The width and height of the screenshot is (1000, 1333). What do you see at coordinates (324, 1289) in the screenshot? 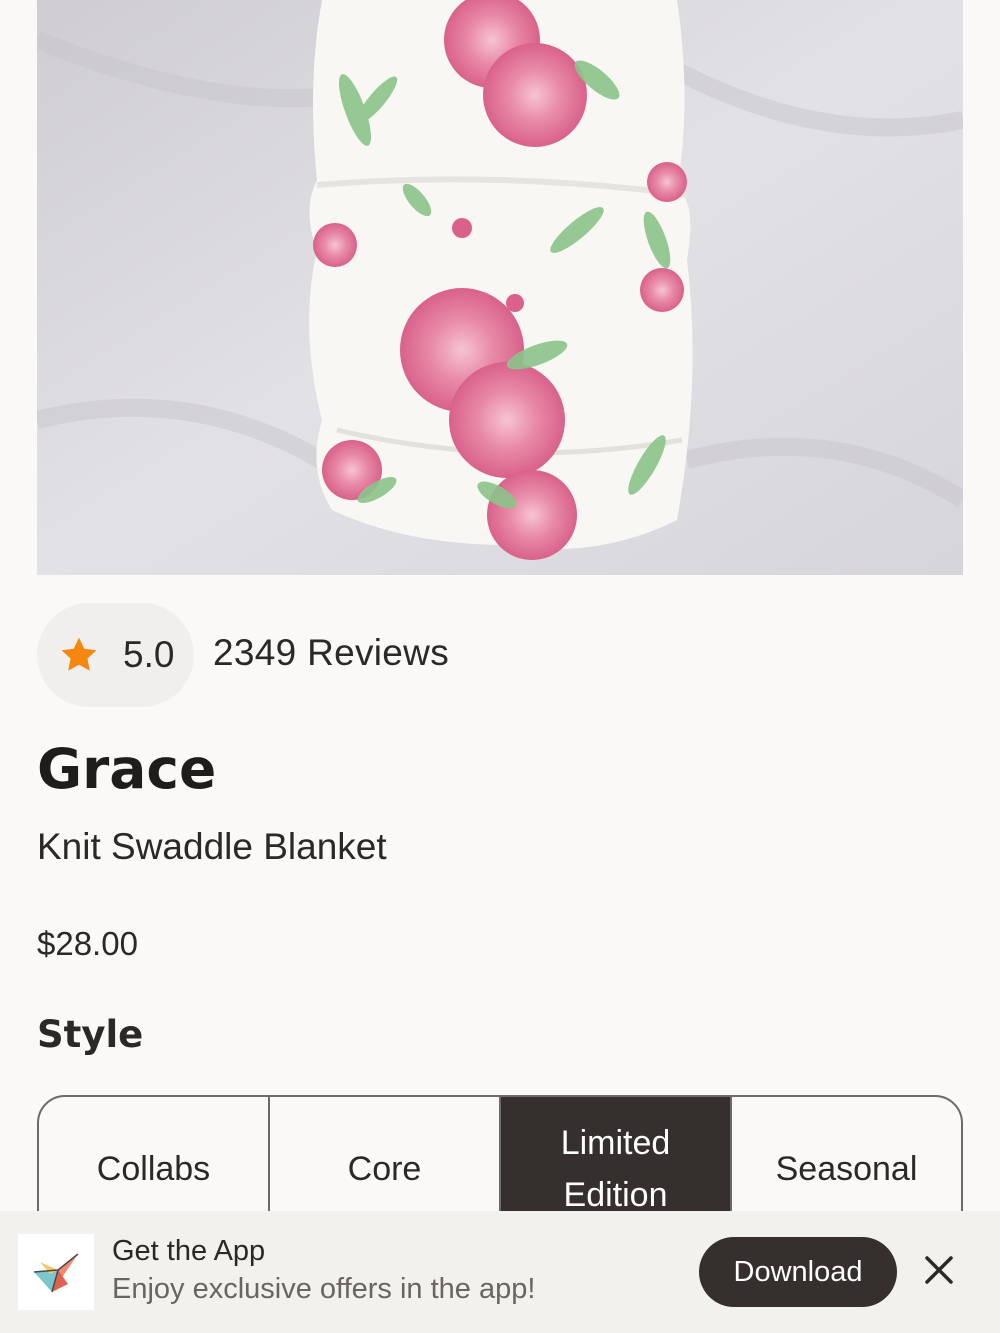
I see `app-banner-description: Enjoy exclusive offers in the app!` at bounding box center [324, 1289].